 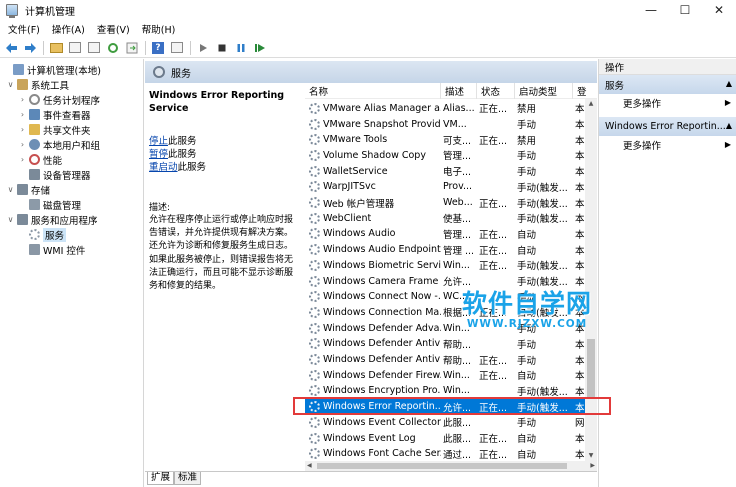 What do you see at coordinates (591, 369) in the screenshot?
I see `scrollbar-thumb` at bounding box center [591, 369].